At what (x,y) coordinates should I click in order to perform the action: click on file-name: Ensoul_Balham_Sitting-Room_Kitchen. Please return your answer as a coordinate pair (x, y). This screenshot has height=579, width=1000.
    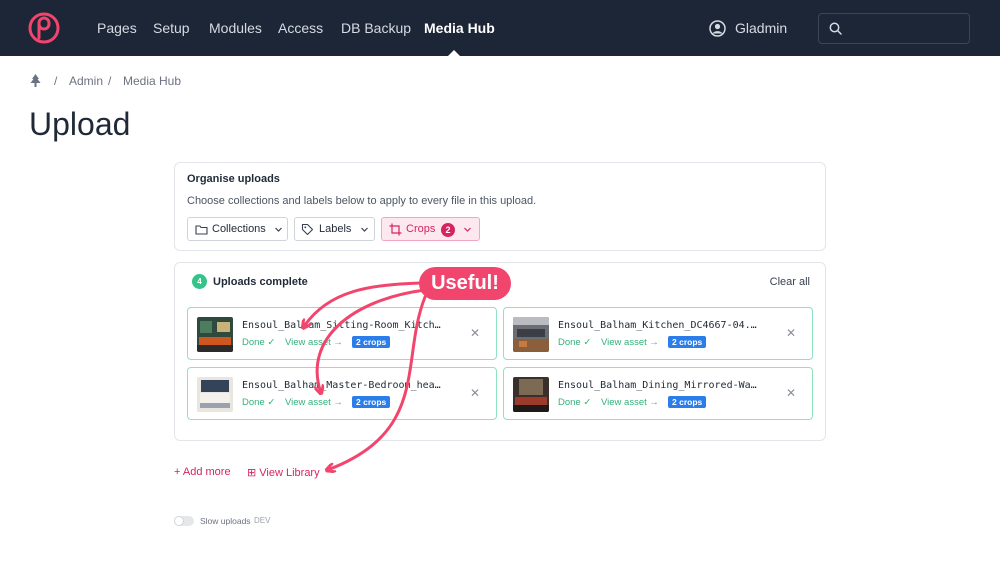
    Looking at the image, I should click on (342, 325).